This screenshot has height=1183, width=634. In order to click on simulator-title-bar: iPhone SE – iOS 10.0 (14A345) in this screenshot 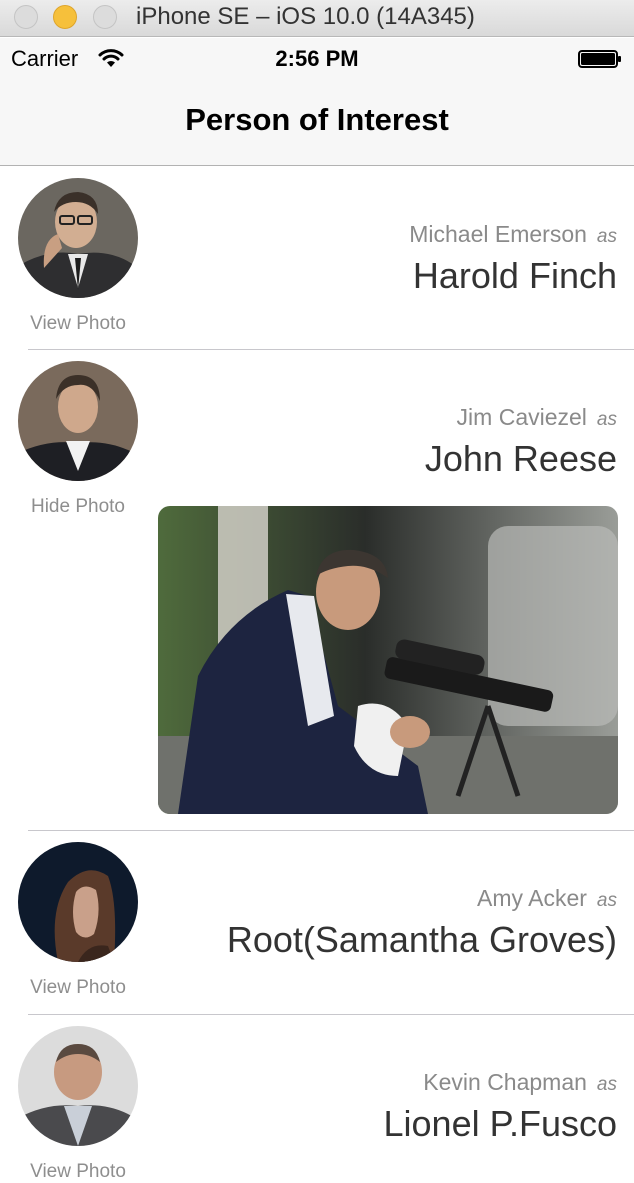, I will do `click(317, 18)`.